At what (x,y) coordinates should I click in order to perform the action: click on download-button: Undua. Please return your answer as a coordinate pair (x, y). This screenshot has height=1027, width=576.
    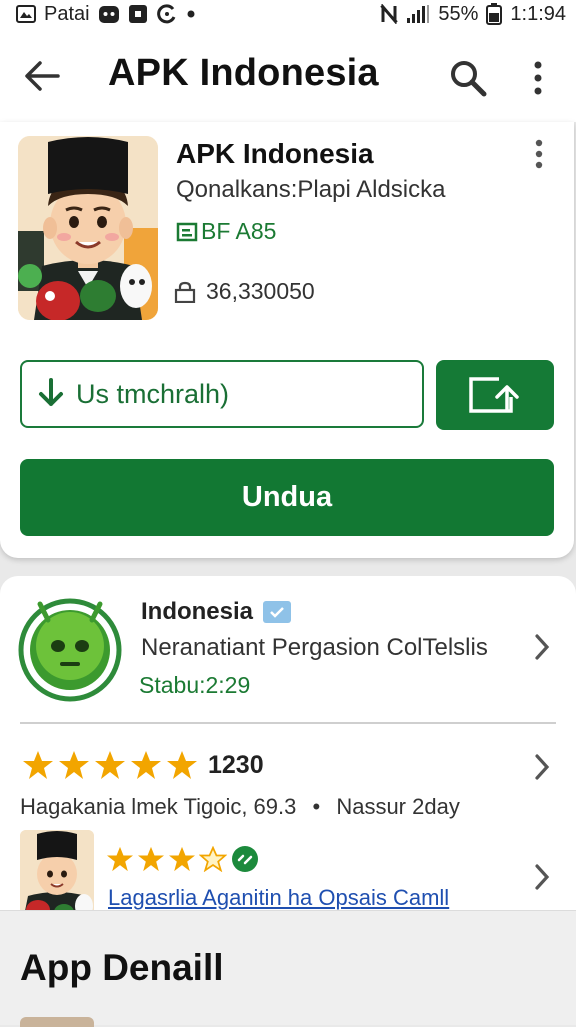
    Looking at the image, I should click on (287, 497).